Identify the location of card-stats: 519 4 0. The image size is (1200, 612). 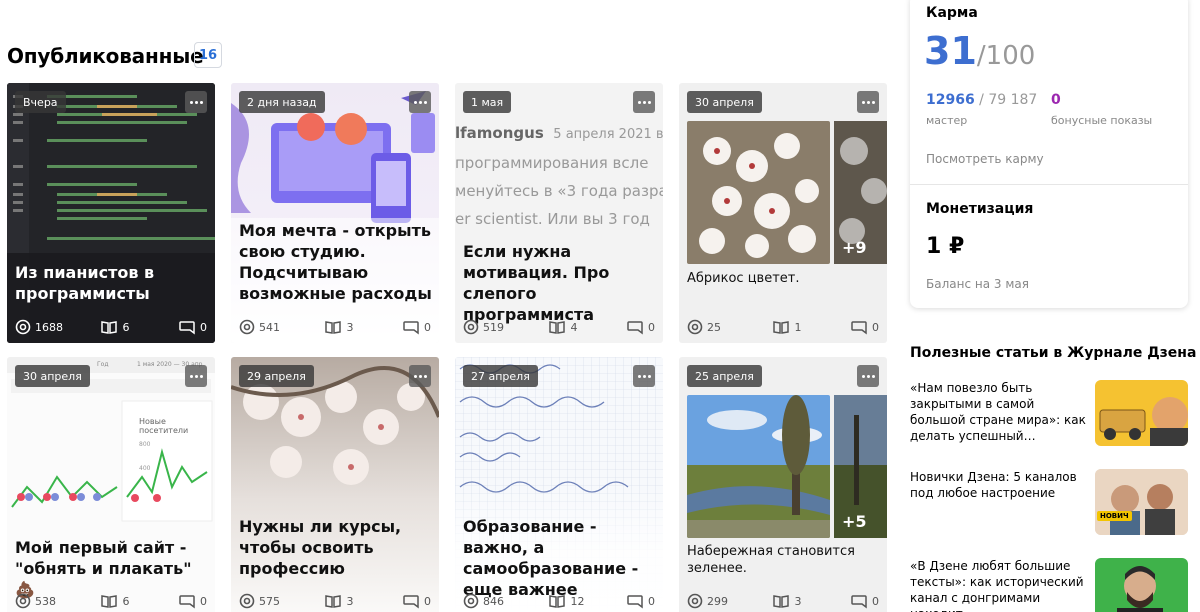
(559, 327).